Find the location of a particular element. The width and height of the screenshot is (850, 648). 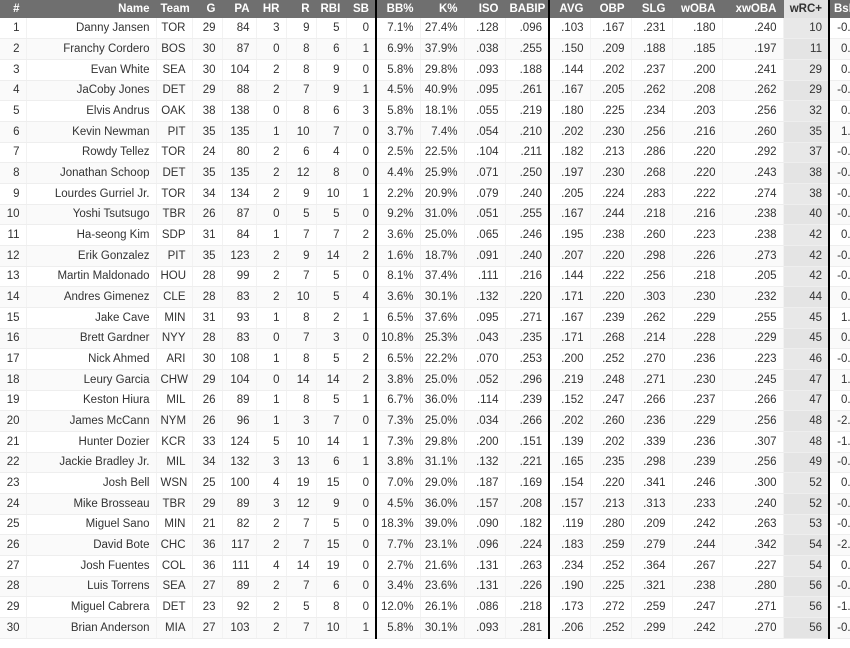

cell-pa: 135 is located at coordinates (239, 132).